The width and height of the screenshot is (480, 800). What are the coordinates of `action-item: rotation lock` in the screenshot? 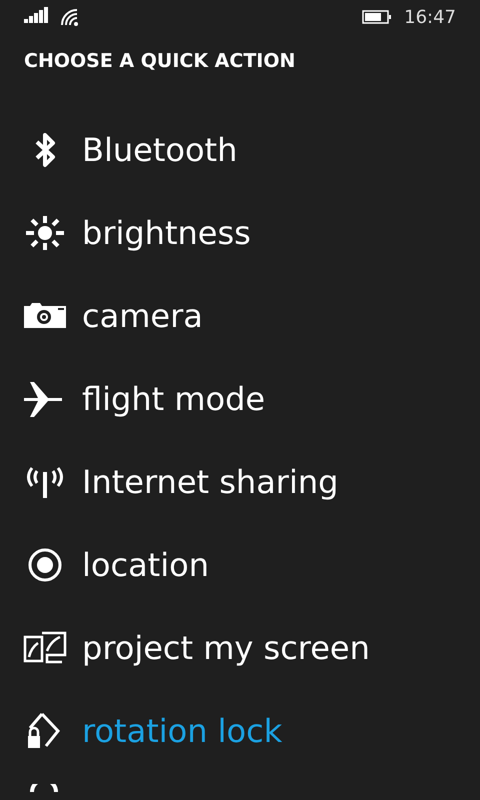 It's located at (182, 731).